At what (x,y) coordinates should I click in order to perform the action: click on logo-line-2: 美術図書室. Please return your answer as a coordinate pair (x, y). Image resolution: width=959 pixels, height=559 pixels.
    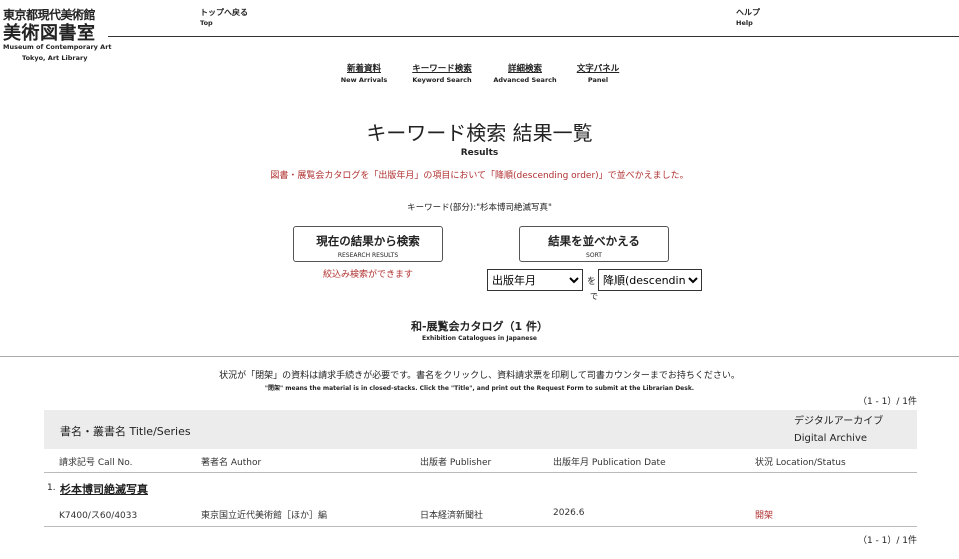
    Looking at the image, I should click on (49, 33).